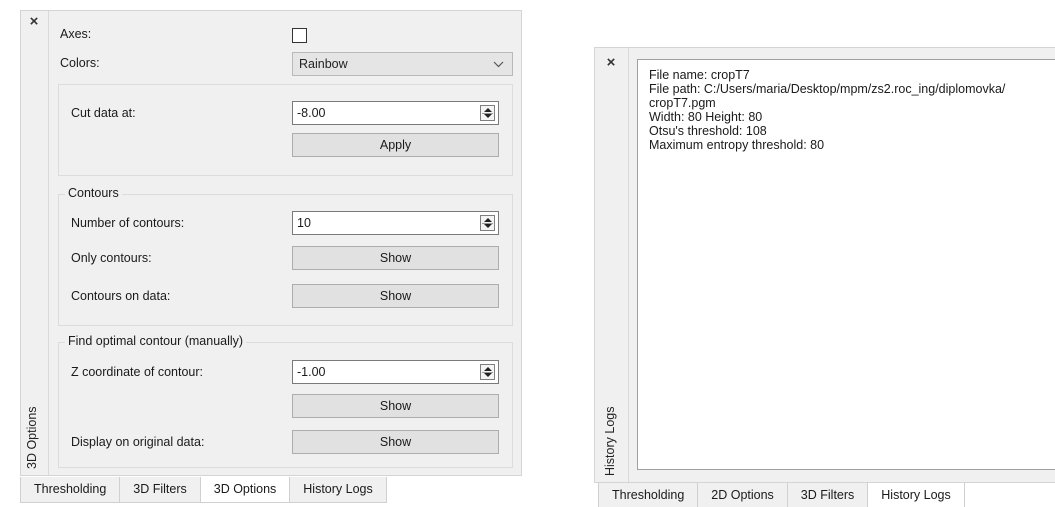 The image size is (1055, 507). Describe the element at coordinates (32, 437) in the screenshot. I see `dock-title: 3D Options` at that location.